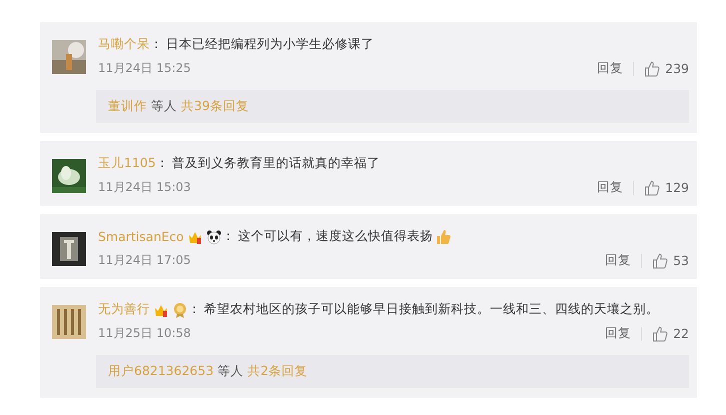  Describe the element at coordinates (180, 310) in the screenshot. I see `medal-icon` at that location.